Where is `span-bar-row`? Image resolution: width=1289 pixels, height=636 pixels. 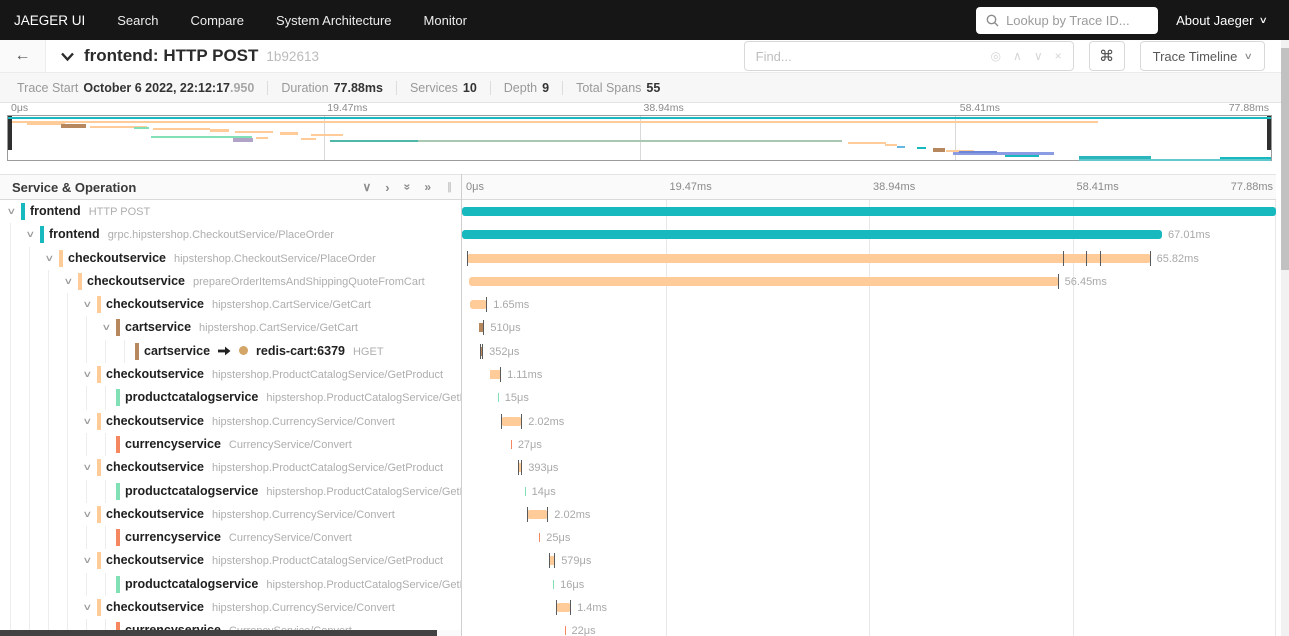
span-bar-row is located at coordinates (869, 211).